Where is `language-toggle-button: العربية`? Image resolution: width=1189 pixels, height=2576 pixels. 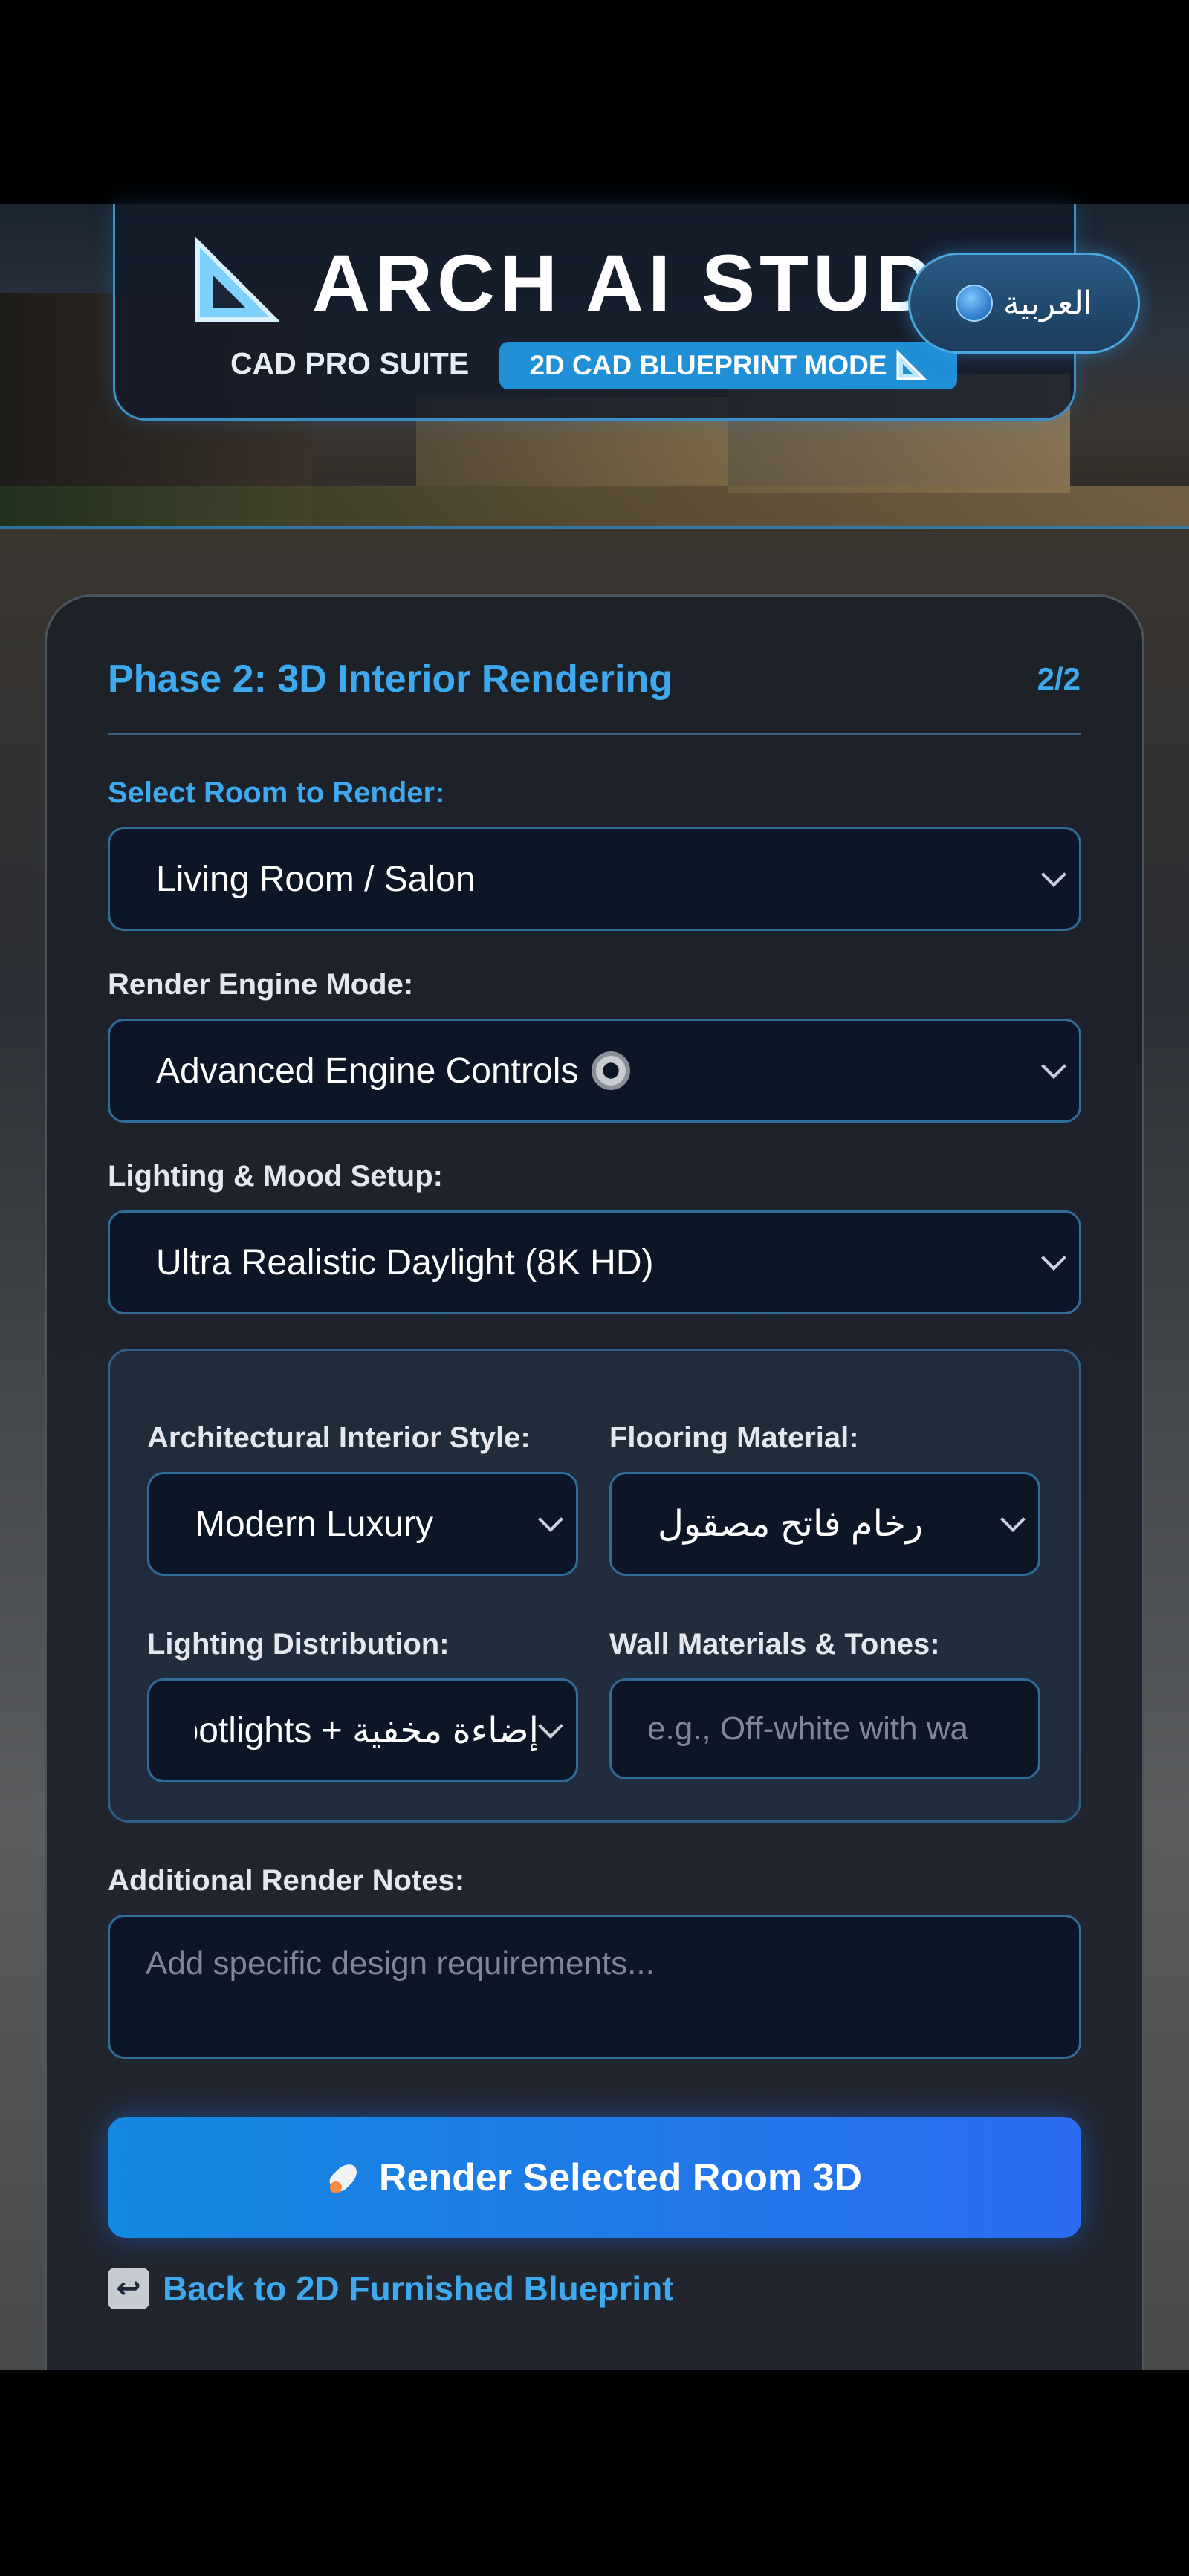
language-toggle-button: العربية is located at coordinates (1024, 303).